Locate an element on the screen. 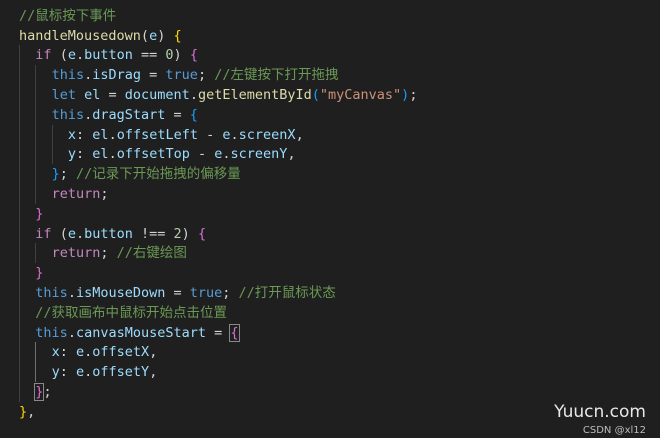  code-token: 2 is located at coordinates (177, 233).